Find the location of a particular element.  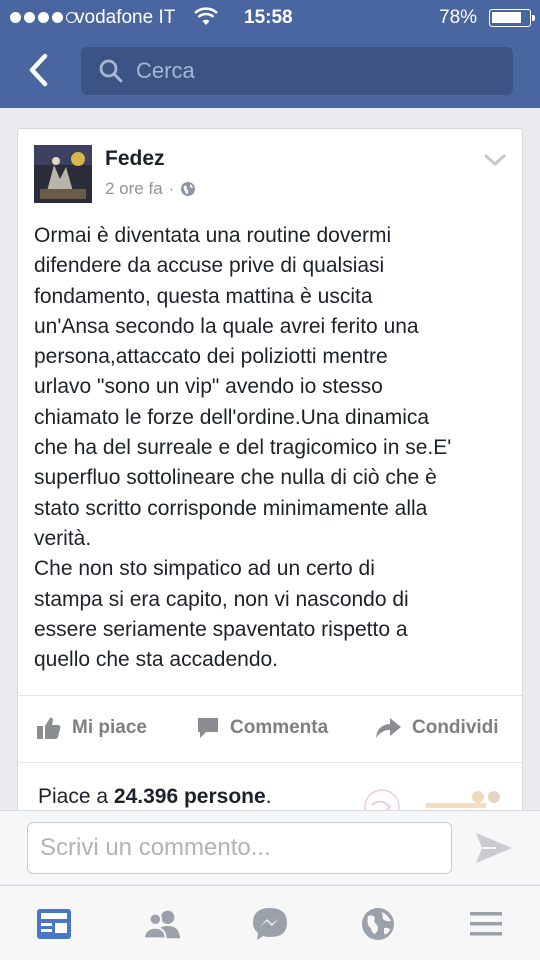

tab-friend-requests is located at coordinates (162, 924).